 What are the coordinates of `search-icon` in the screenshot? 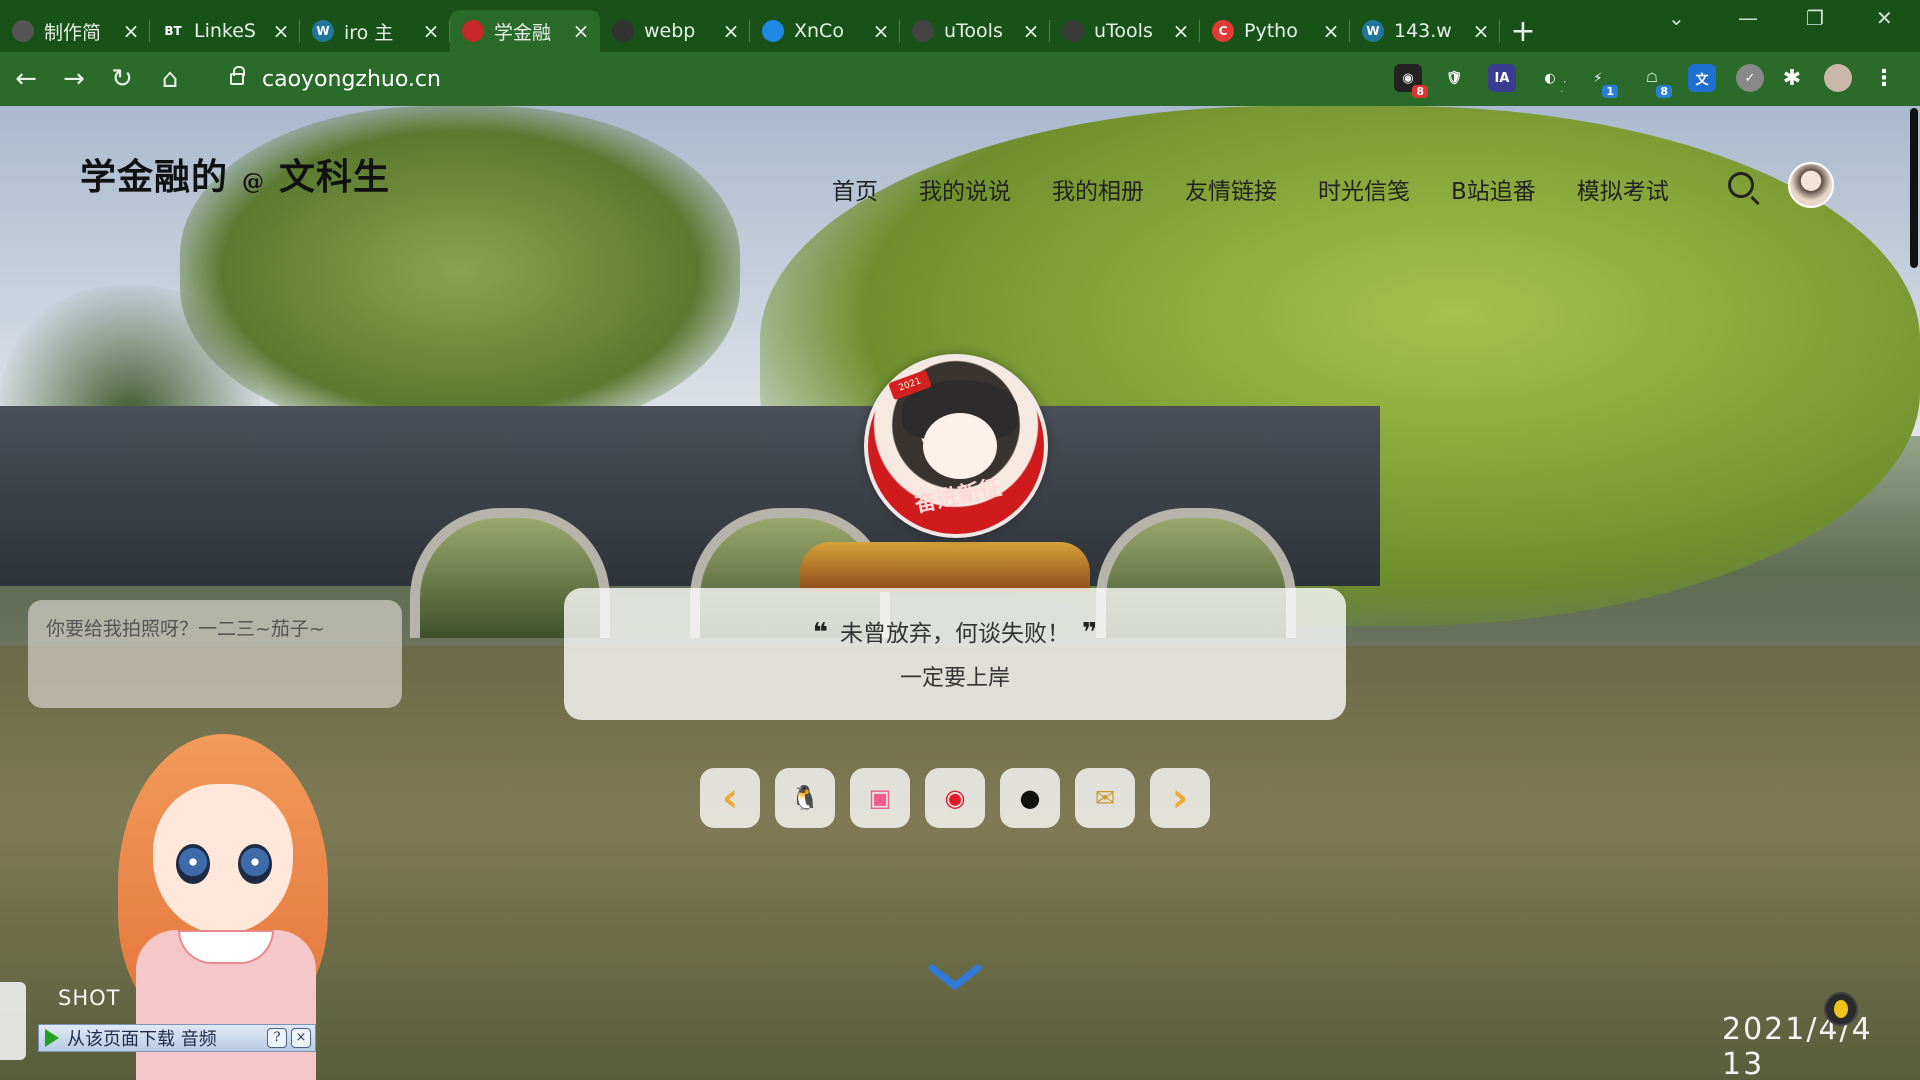 It's located at (1741, 185).